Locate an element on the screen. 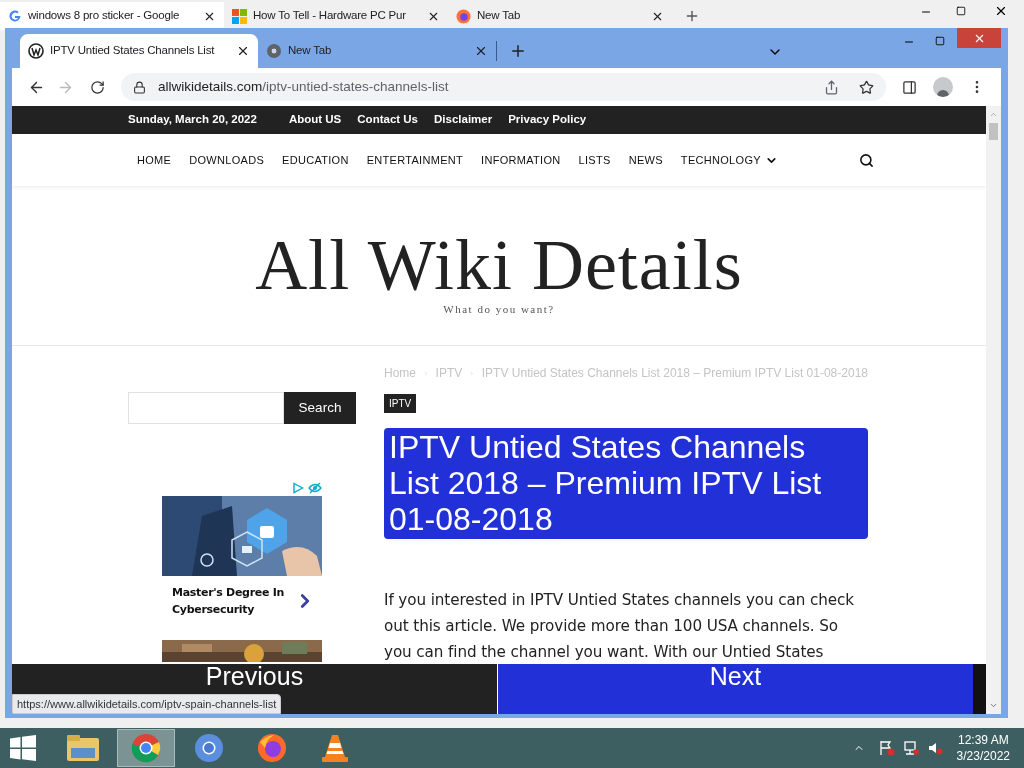 This screenshot has height=768, width=1024. nav-link: LISTS is located at coordinates (594, 160).